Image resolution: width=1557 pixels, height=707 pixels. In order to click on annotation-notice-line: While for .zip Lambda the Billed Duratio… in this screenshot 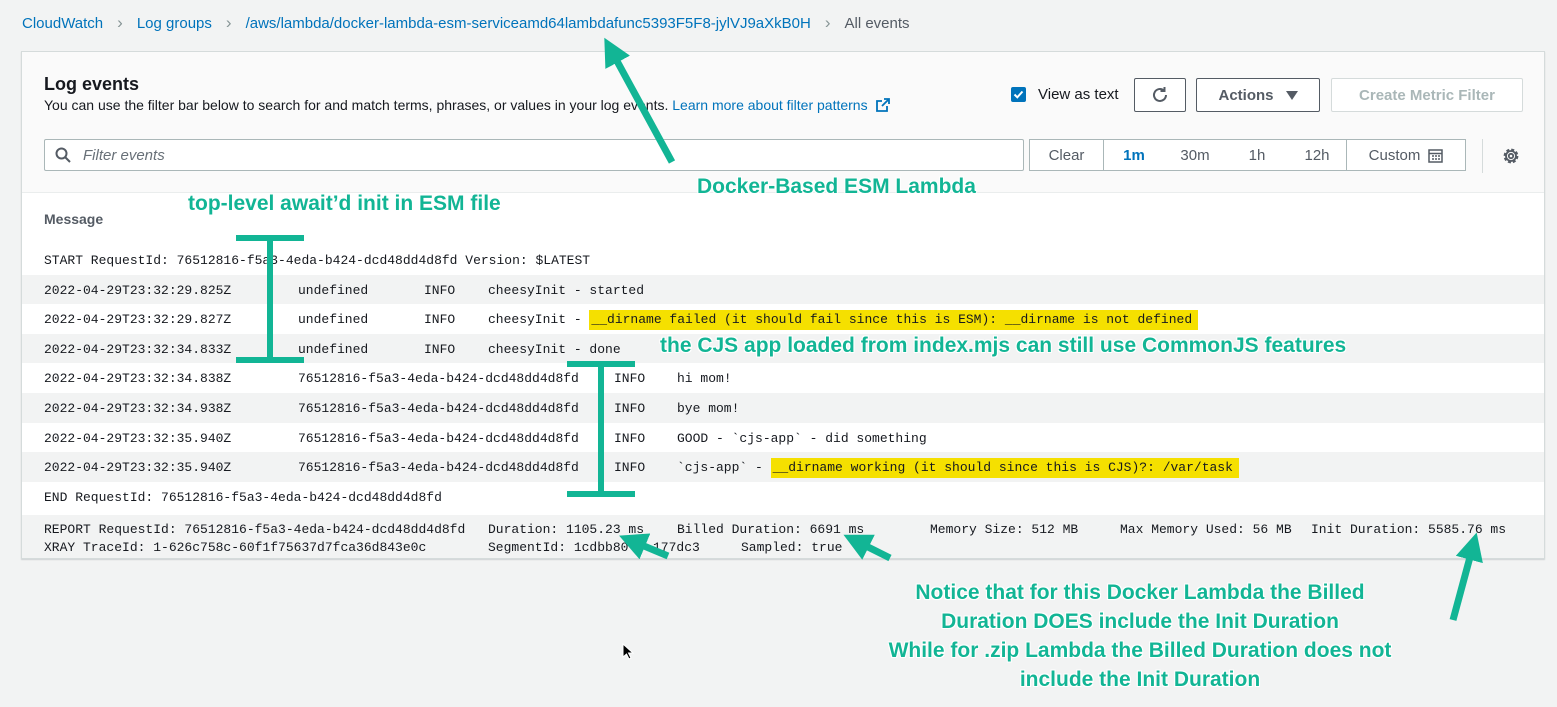, I will do `click(1140, 650)`.